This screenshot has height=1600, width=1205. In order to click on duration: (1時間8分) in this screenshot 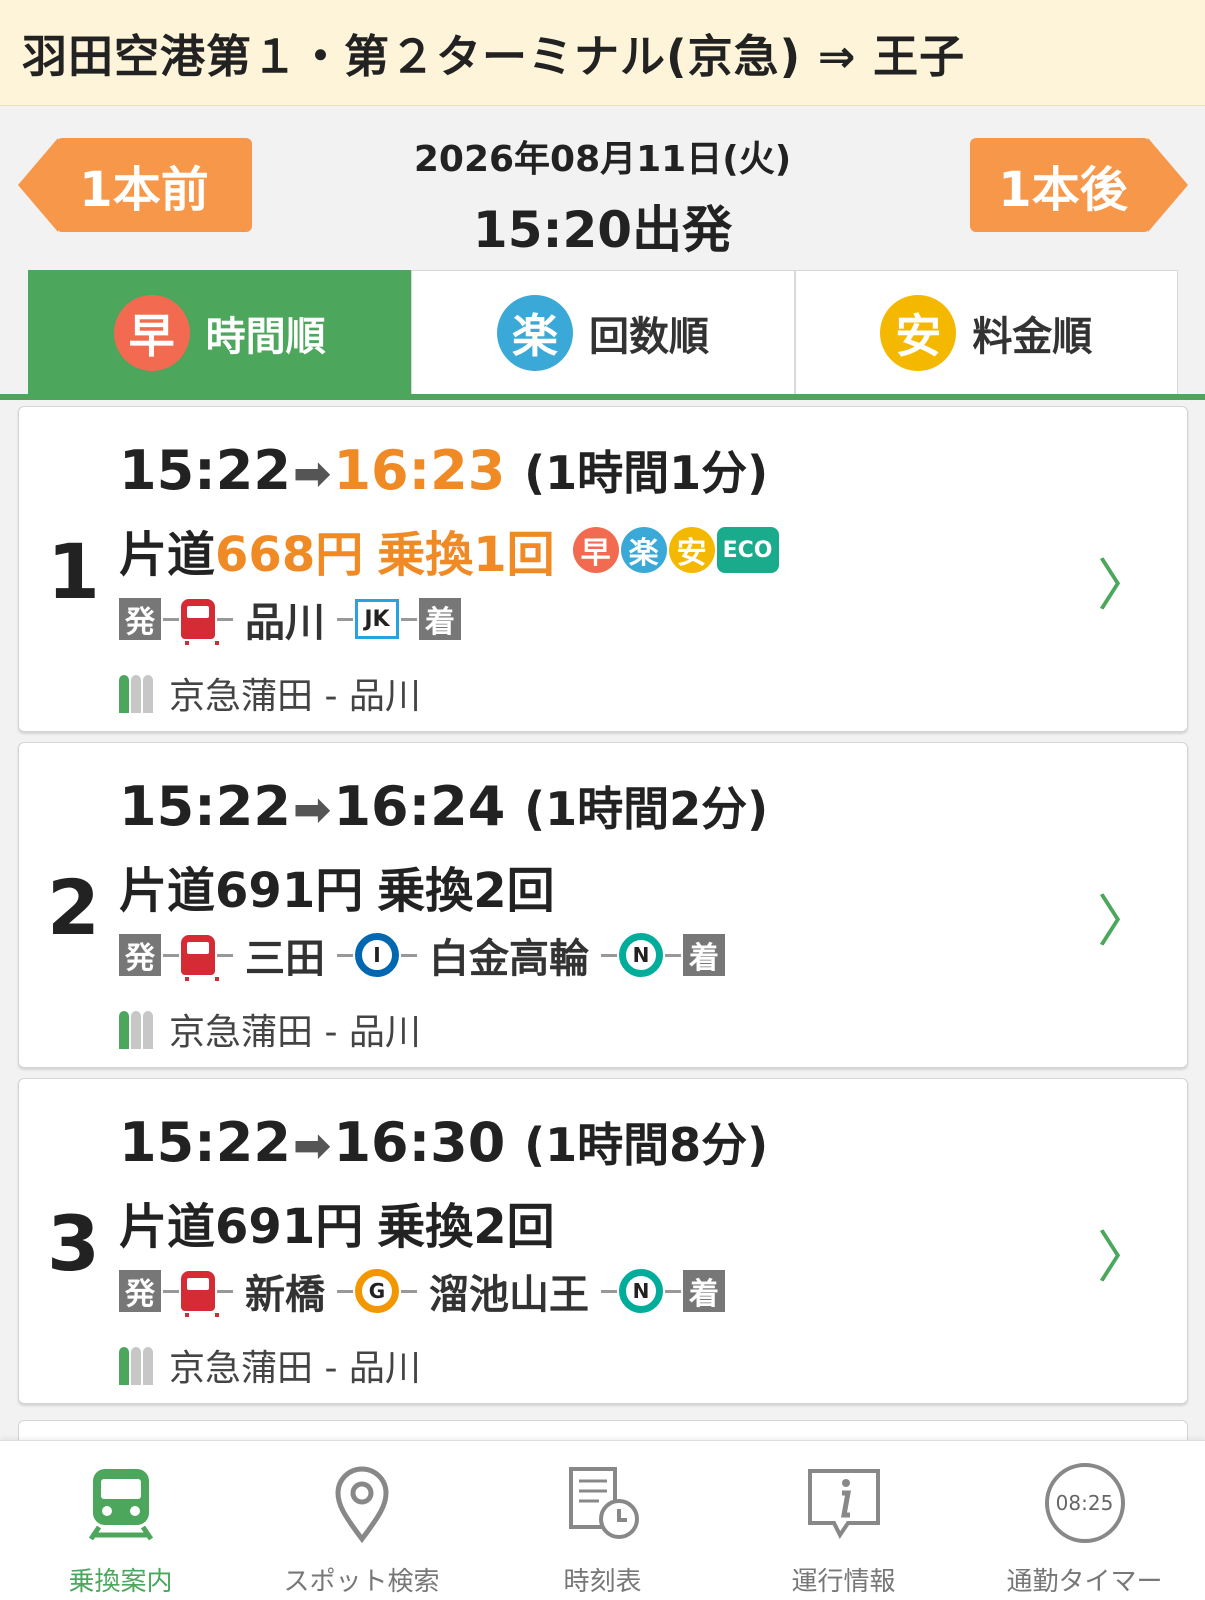, I will do `click(646, 1145)`.